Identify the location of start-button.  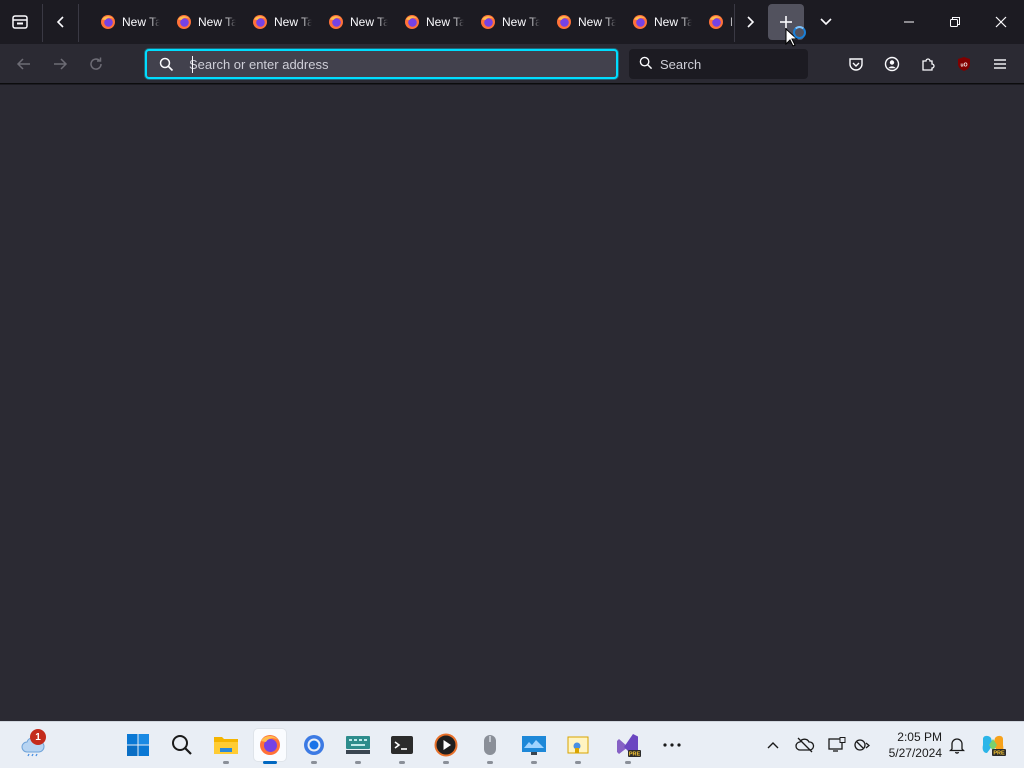
(138, 745).